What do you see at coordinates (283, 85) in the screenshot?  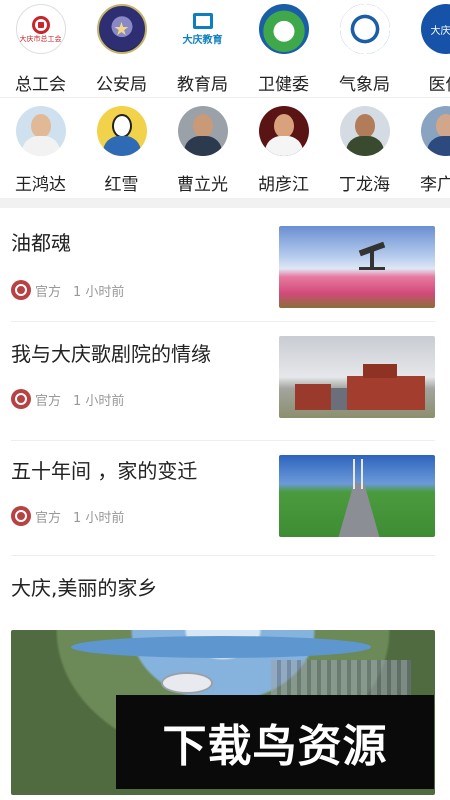 I see `agency-label: 卫健委` at bounding box center [283, 85].